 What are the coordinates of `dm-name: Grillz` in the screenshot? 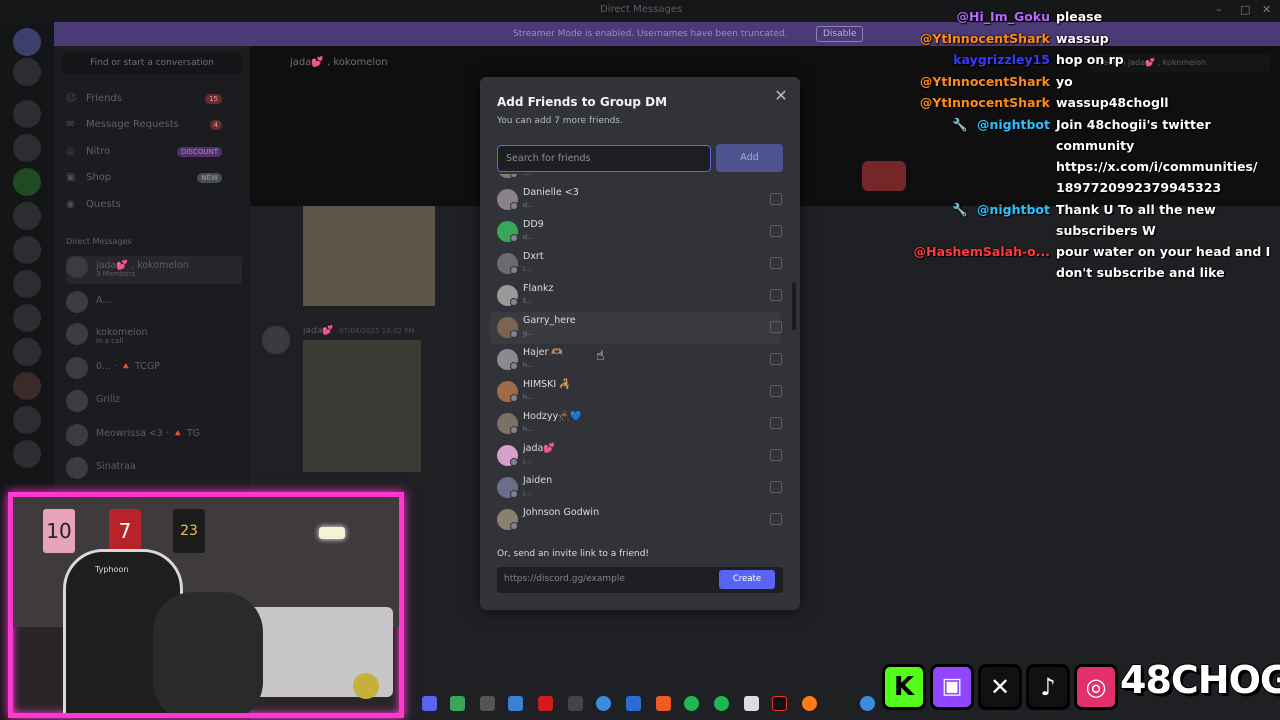 It's located at (108, 399).